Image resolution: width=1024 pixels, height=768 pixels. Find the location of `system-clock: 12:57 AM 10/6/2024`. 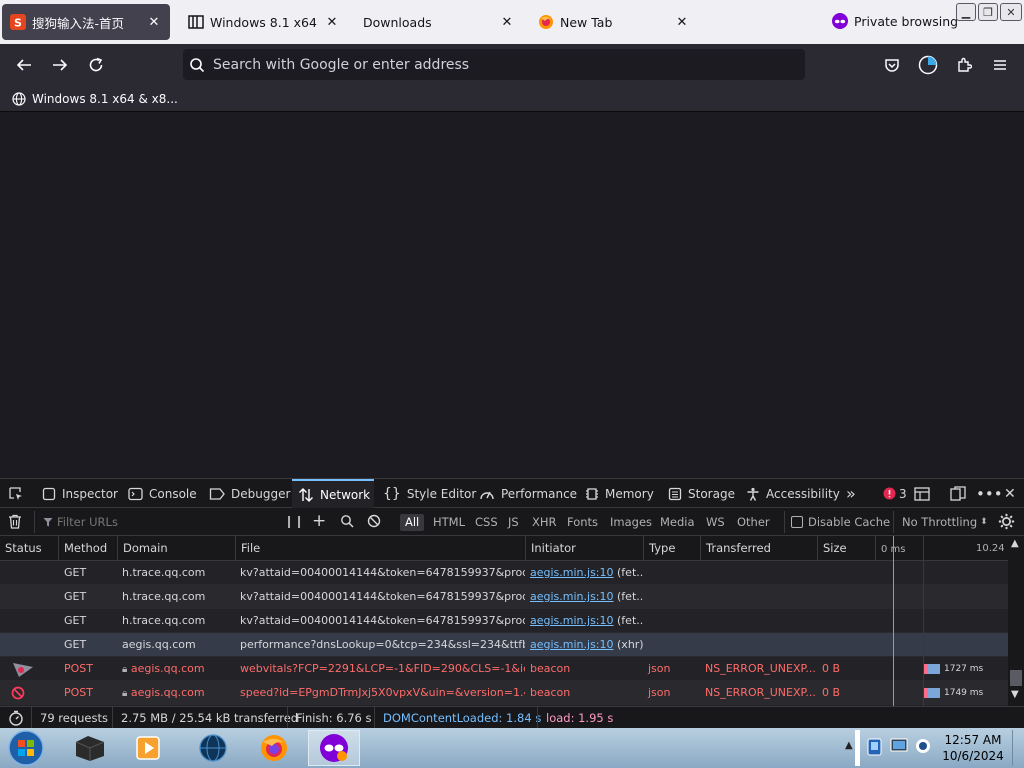

system-clock: 12:57 AM 10/6/2024 is located at coordinates (973, 748).